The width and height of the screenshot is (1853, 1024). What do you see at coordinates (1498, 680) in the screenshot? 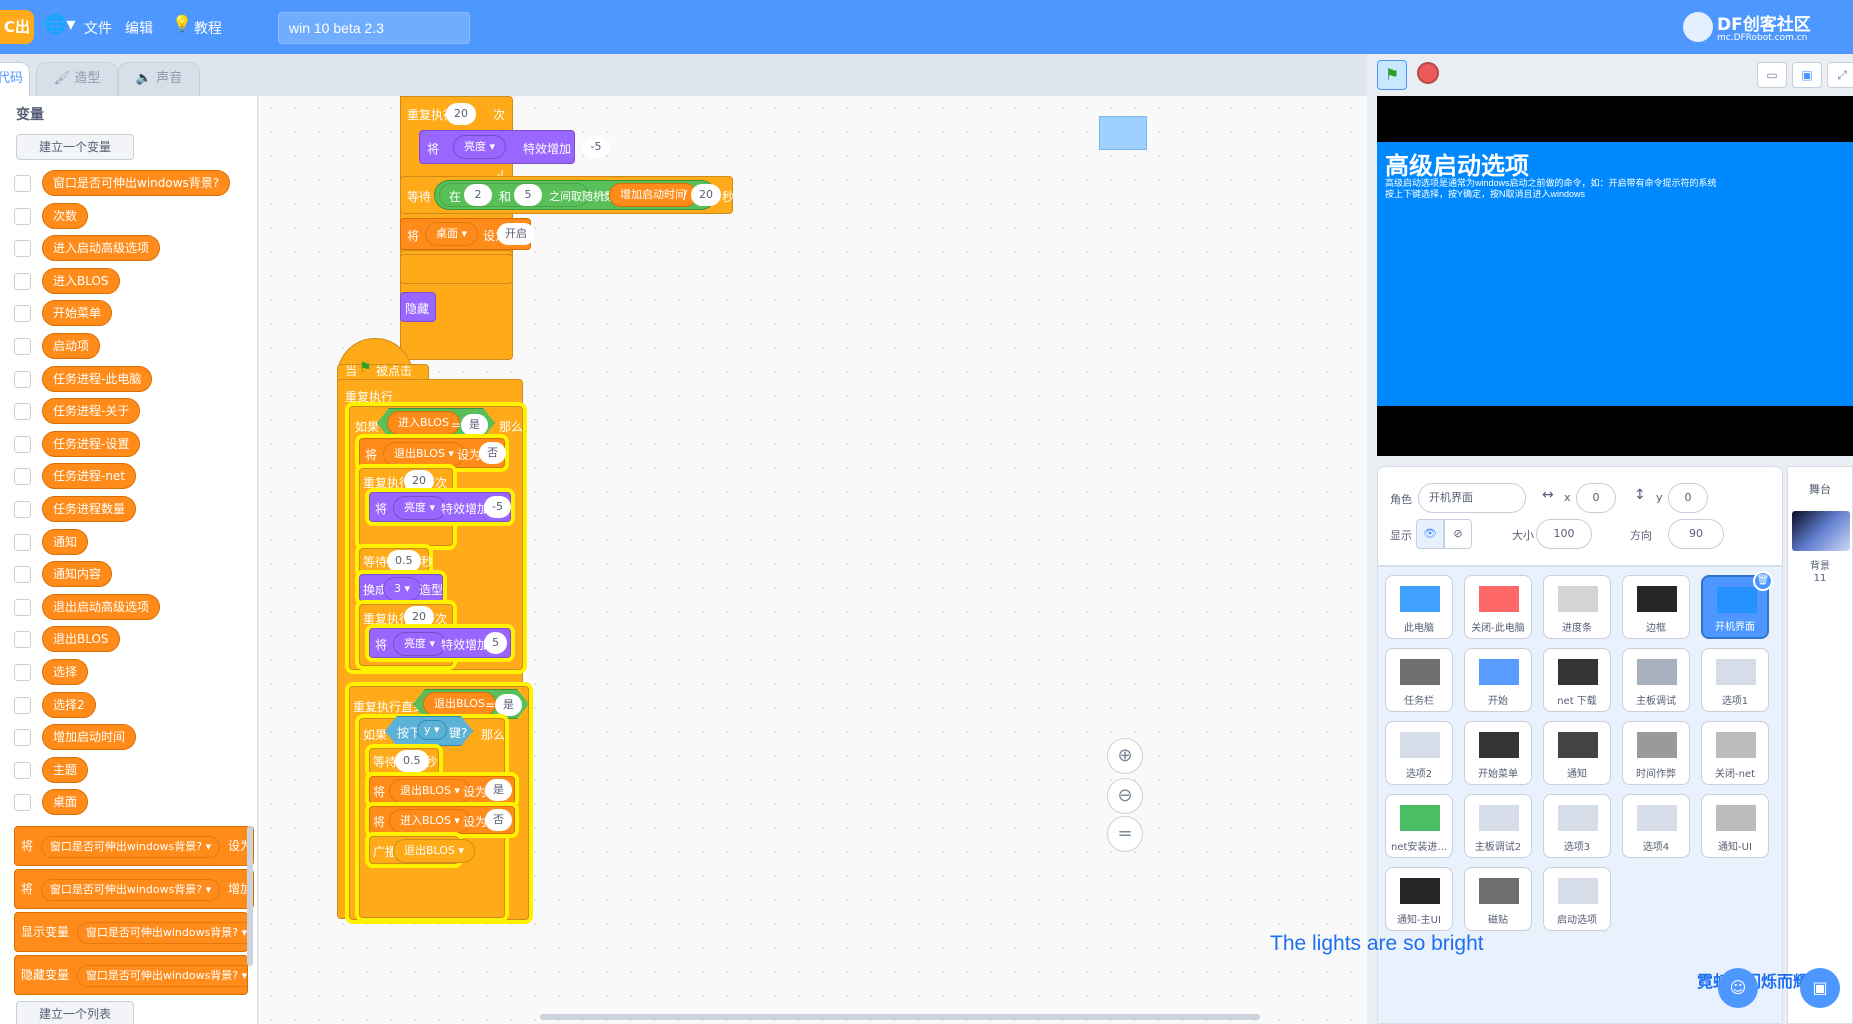
I see `sprite-tile: 开始` at bounding box center [1498, 680].